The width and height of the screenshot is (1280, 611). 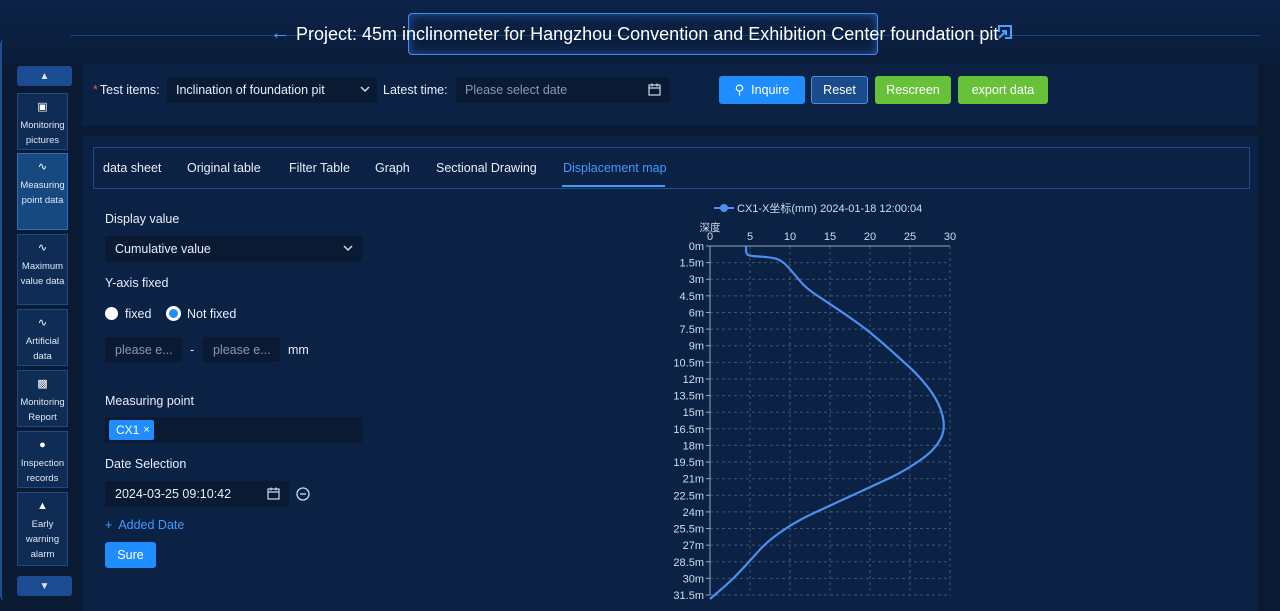 What do you see at coordinates (95, 90) in the screenshot?
I see `required-asterisk: *` at bounding box center [95, 90].